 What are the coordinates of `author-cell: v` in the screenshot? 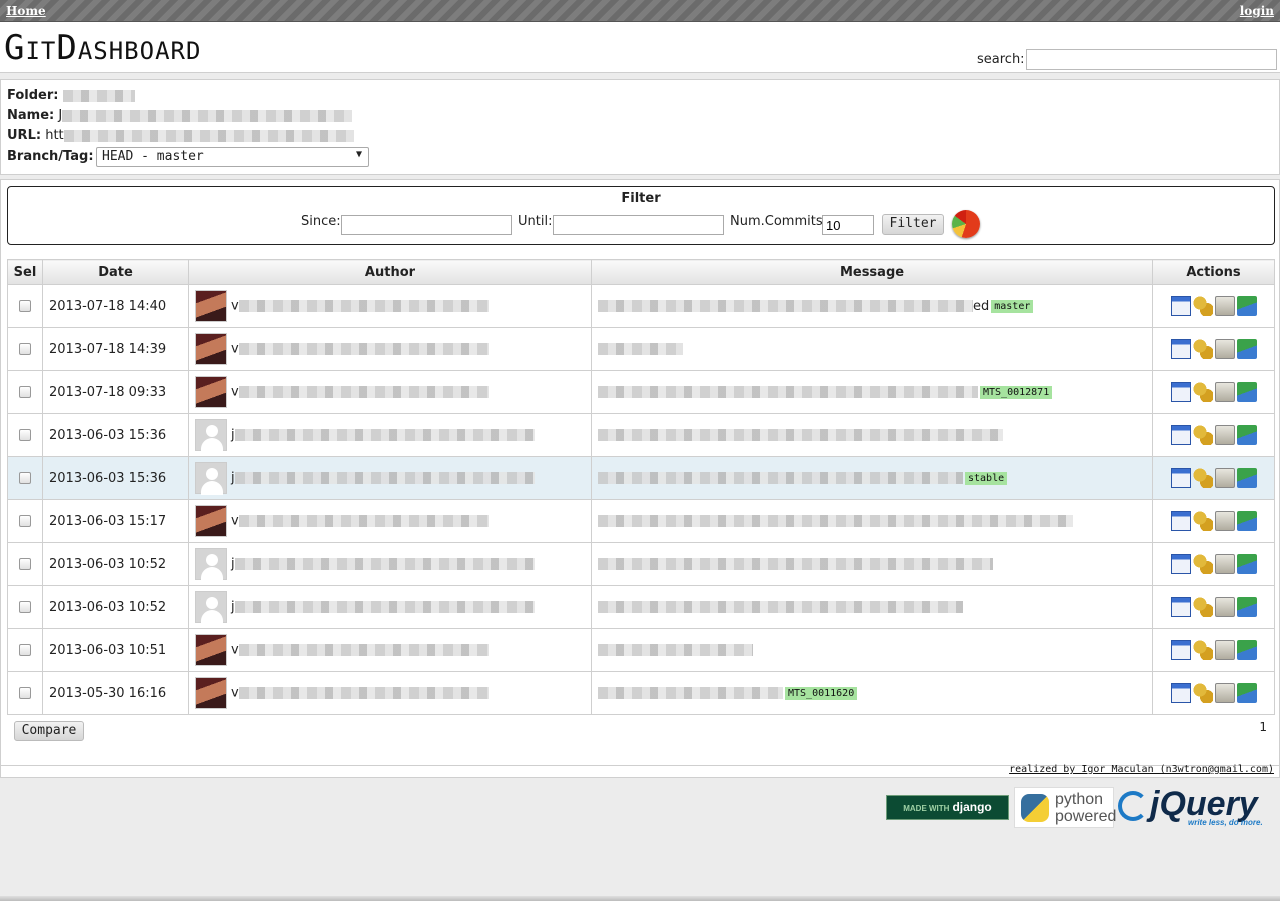 It's located at (390, 693).